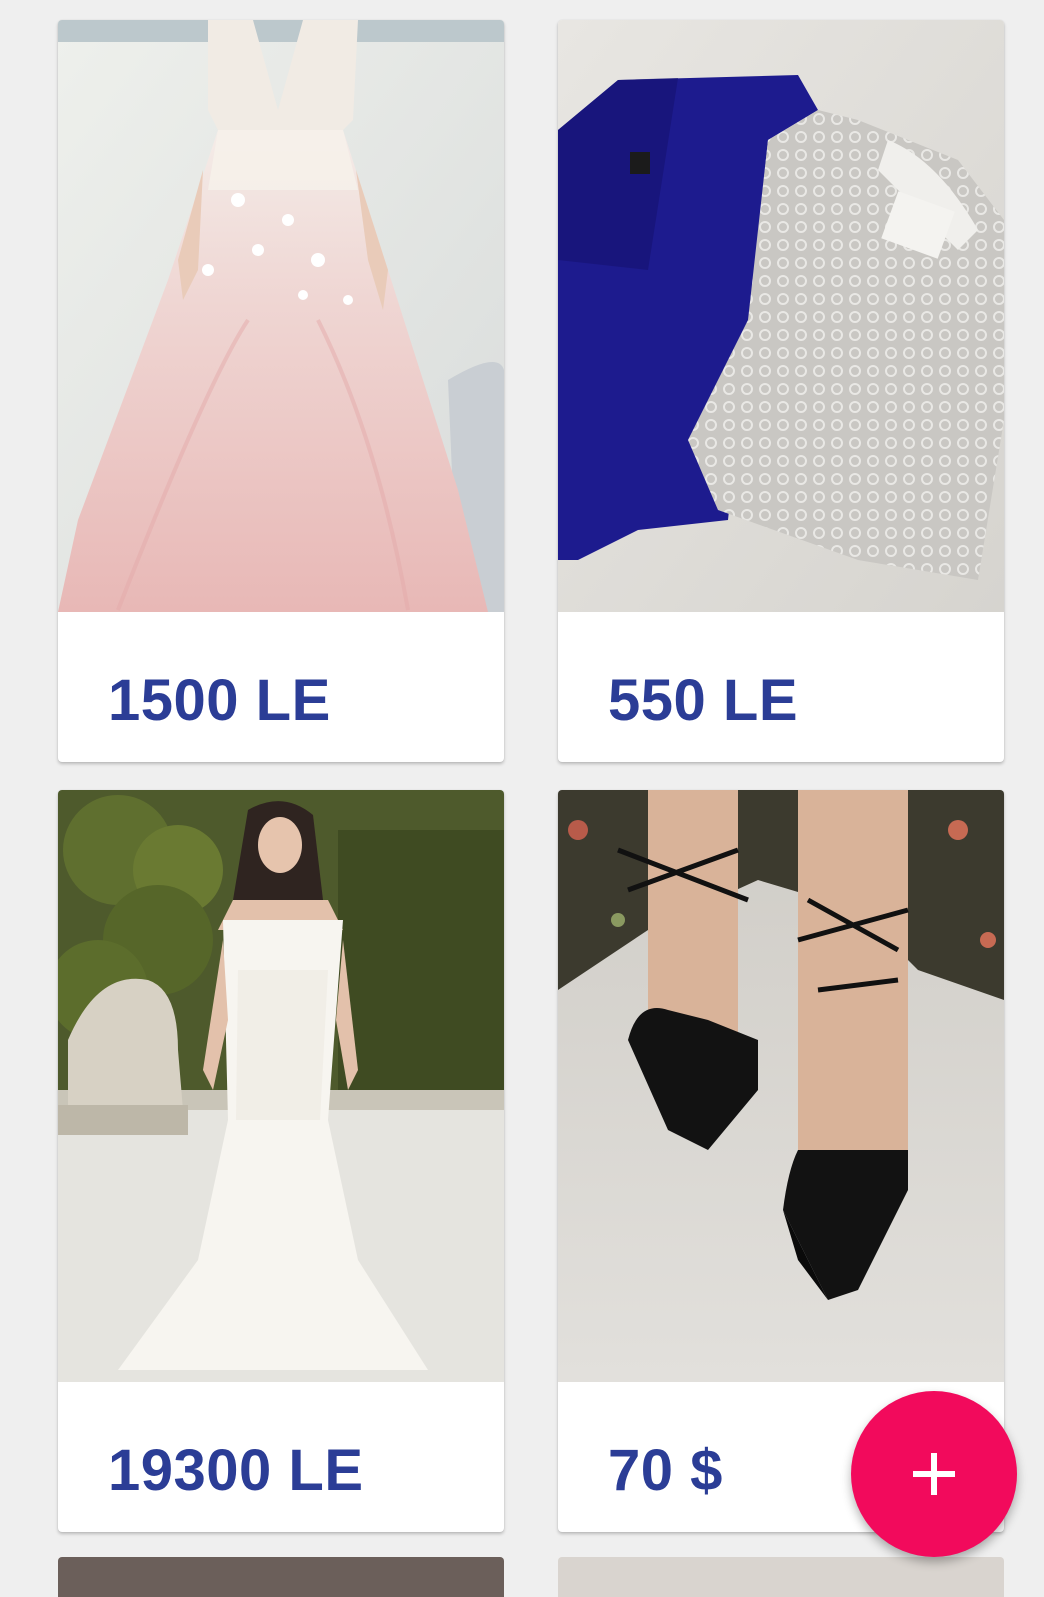  What do you see at coordinates (665, 1470) in the screenshot?
I see `listing-price: 70 $` at bounding box center [665, 1470].